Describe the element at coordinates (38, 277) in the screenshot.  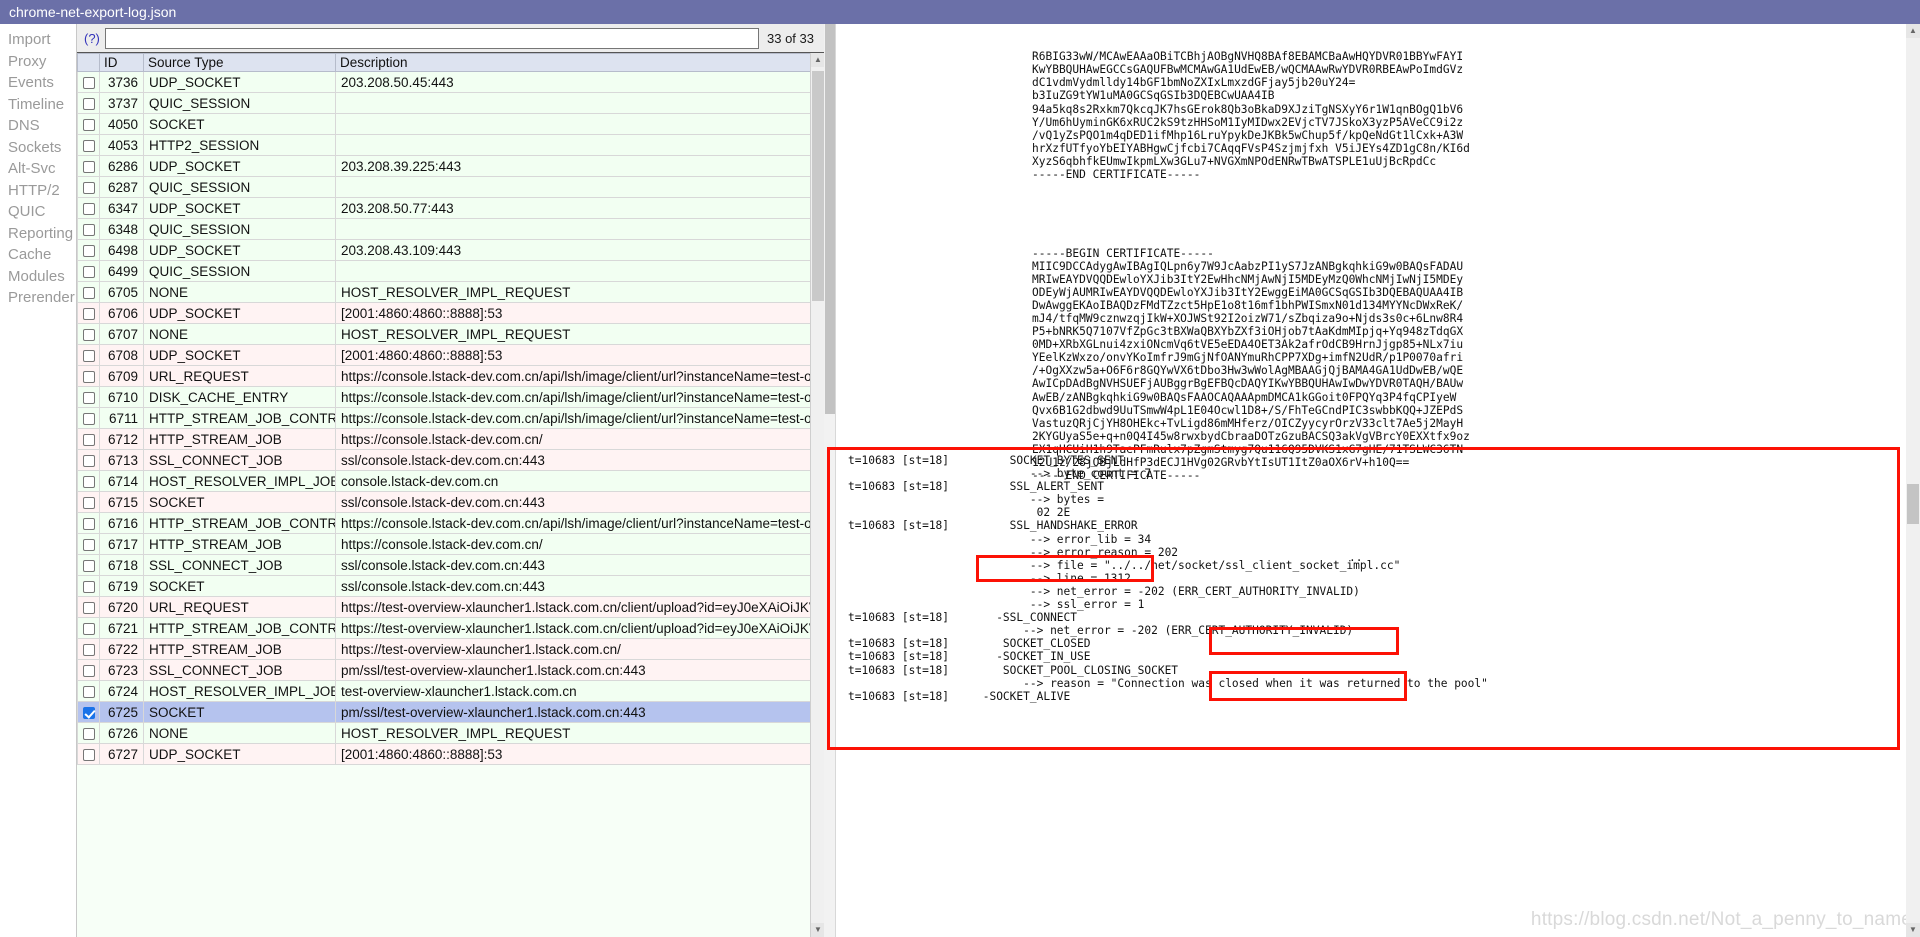
I see `sidebar-item-modules: Modules` at that location.